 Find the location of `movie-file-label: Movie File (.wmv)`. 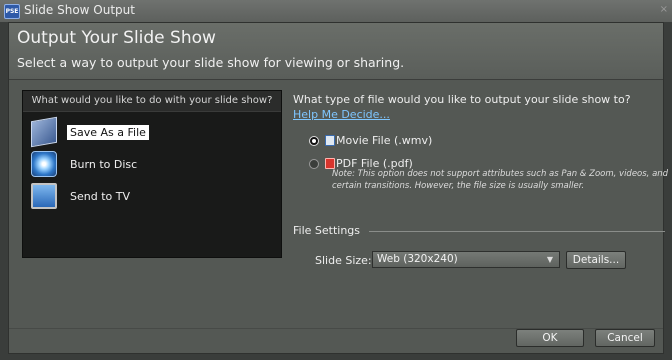

movie-file-label: Movie File (.wmv) is located at coordinates (384, 140).